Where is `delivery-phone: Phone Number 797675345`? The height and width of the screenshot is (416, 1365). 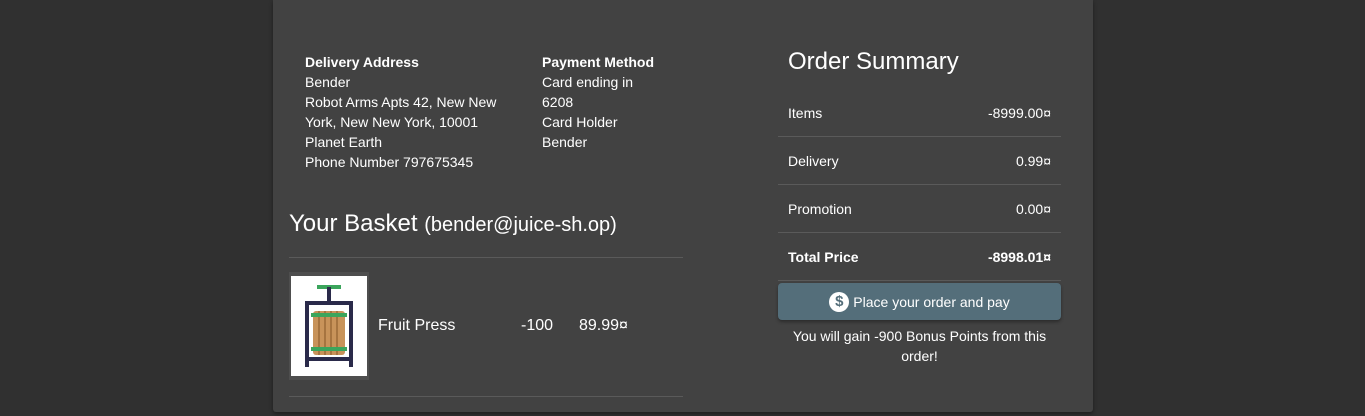 delivery-phone: Phone Number 797675345 is located at coordinates (389, 162).